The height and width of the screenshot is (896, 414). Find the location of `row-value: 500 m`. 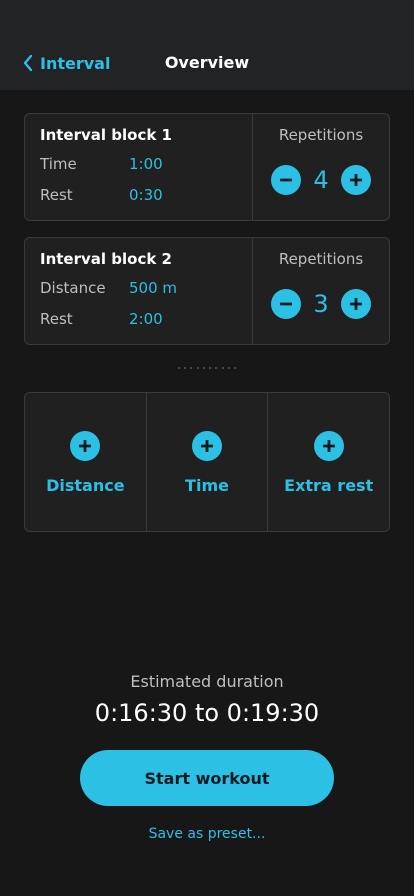

row-value: 500 m is located at coordinates (153, 288).